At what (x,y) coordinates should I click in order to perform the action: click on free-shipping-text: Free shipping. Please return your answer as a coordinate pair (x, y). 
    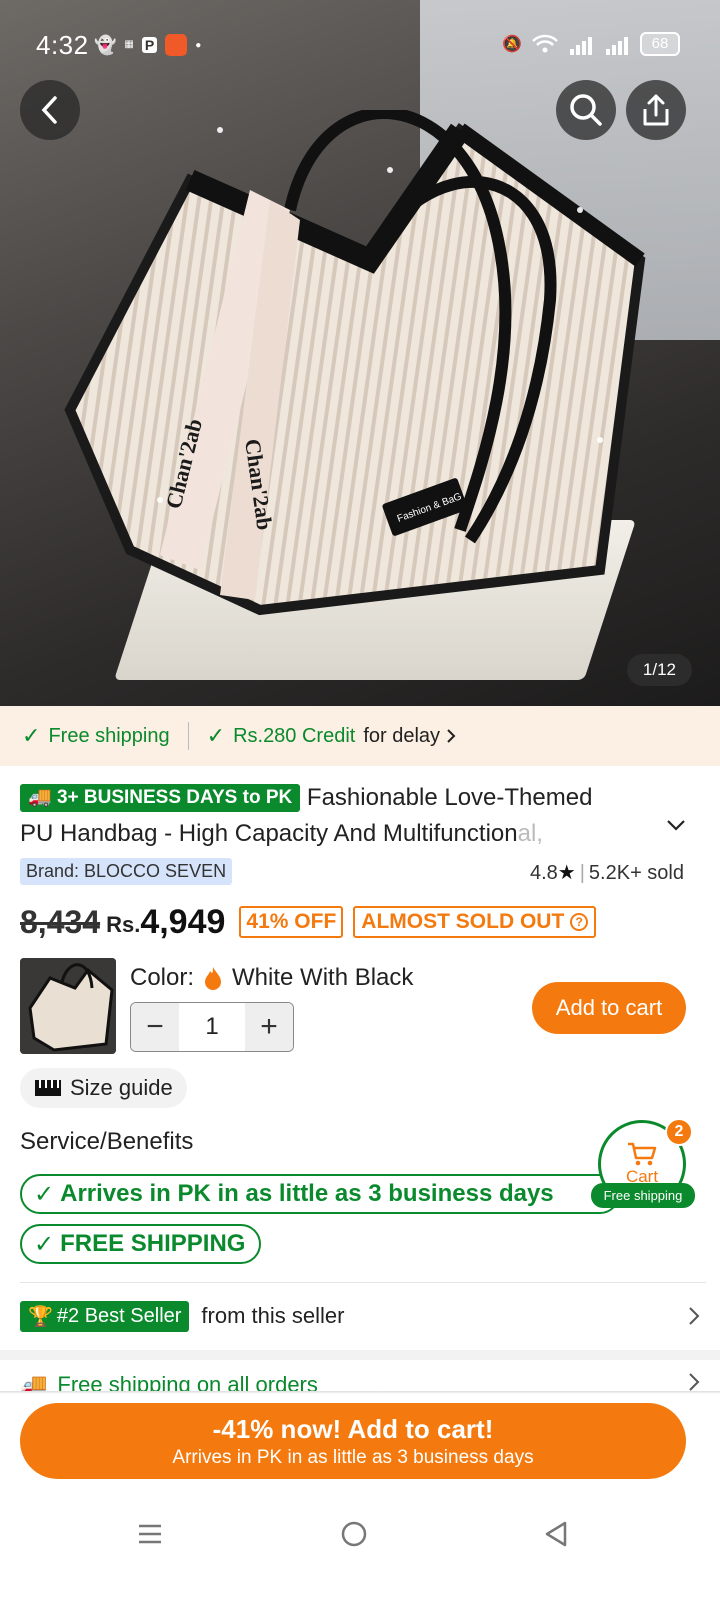
    Looking at the image, I should click on (109, 735).